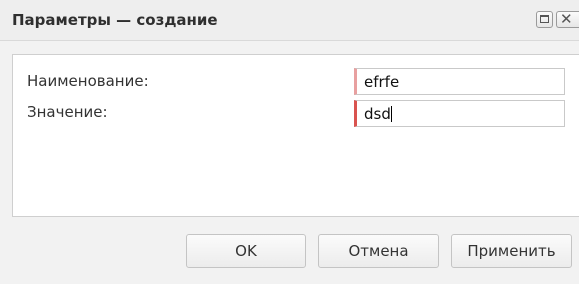 Image resolution: width=579 pixels, height=284 pixels. I want to click on close-icon: ✕, so click(566, 19).